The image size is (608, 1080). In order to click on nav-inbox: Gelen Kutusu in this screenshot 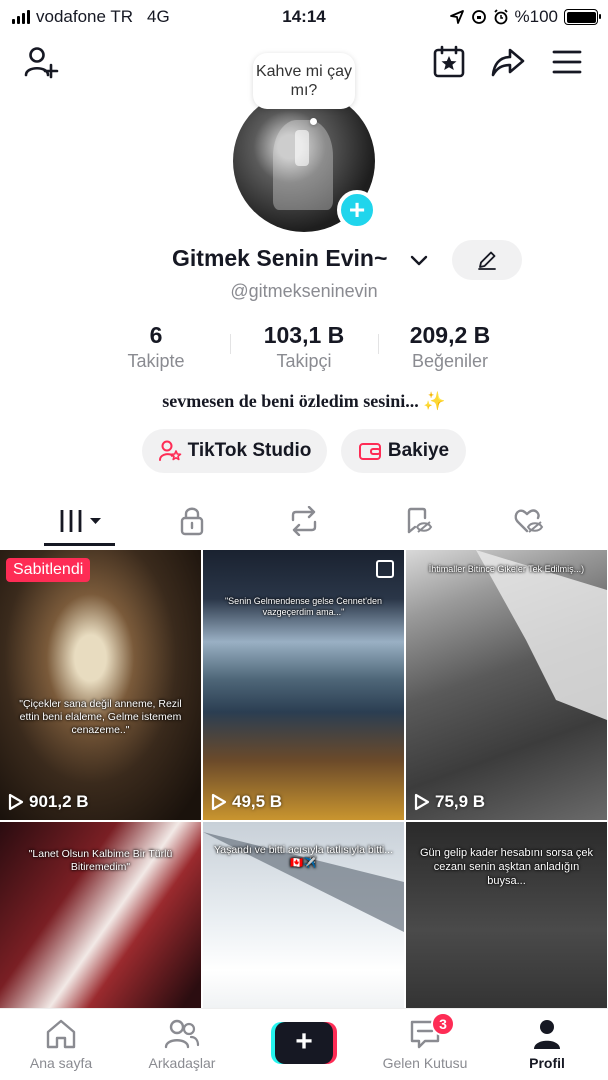, I will do `click(425, 1044)`.